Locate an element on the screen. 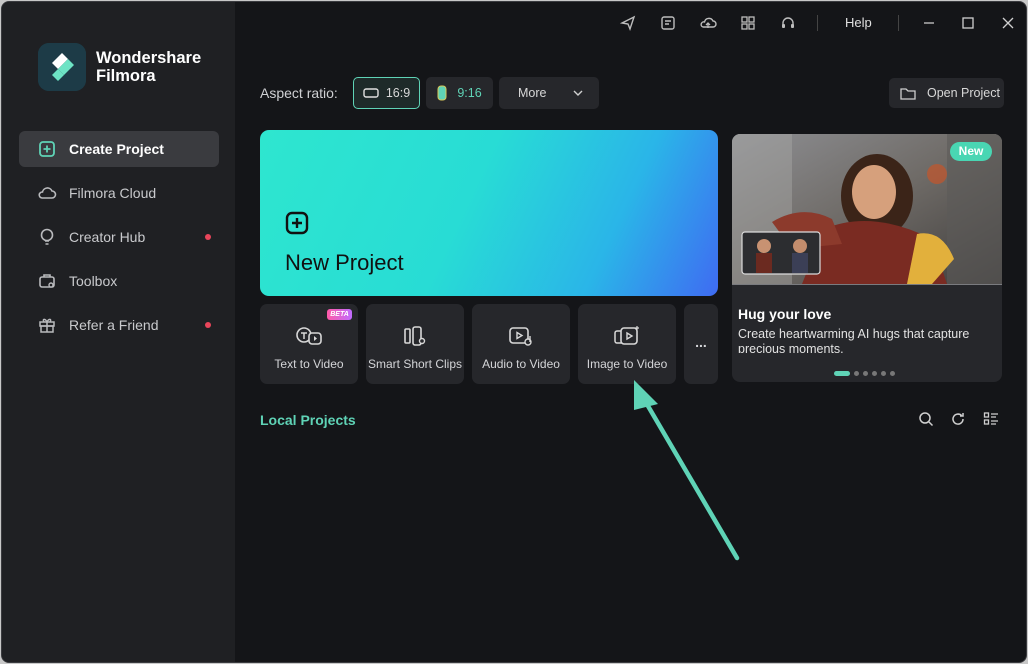 This screenshot has height=664, width=1028. new-badge: New is located at coordinates (971, 151).